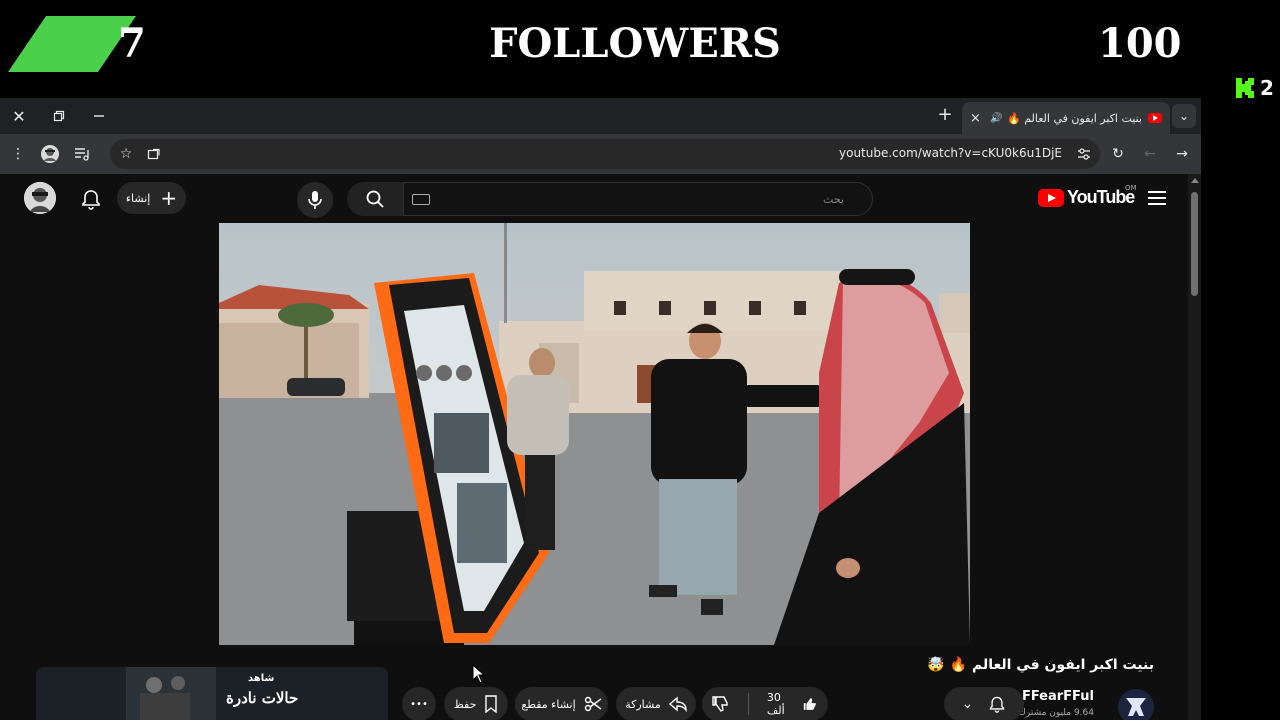  Describe the element at coordinates (1194, 244) in the screenshot. I see `scrollbar-thumb` at that location.